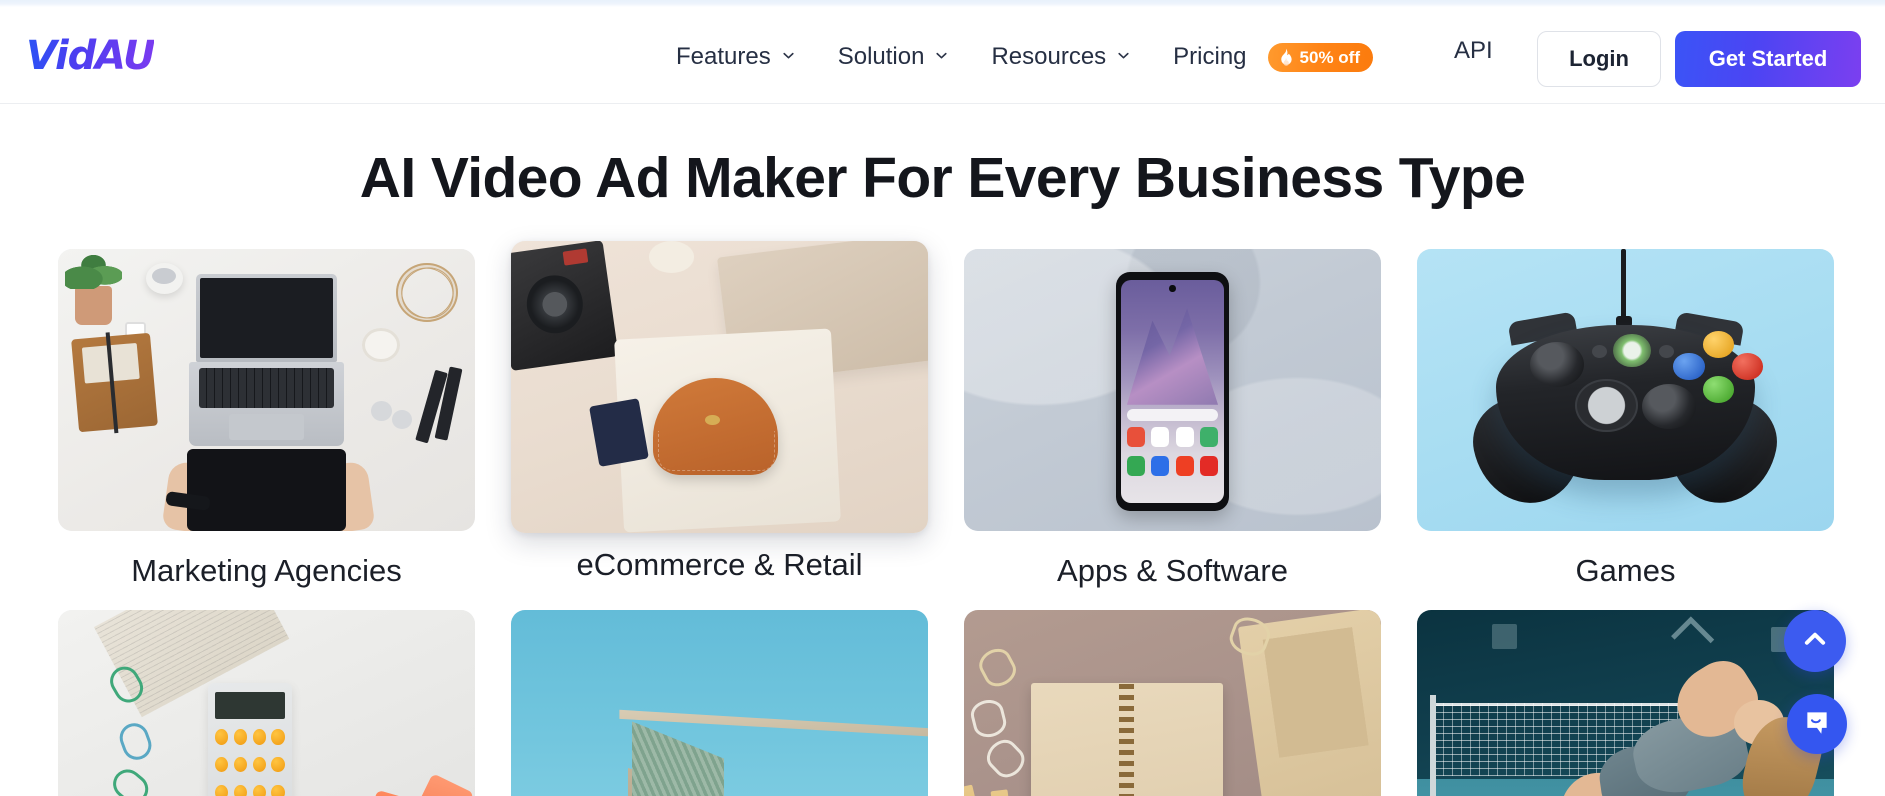 Image resolution: width=1885 pixels, height=796 pixels. Describe the element at coordinates (1625, 570) in the screenshot. I see `card-label: Games` at that location.